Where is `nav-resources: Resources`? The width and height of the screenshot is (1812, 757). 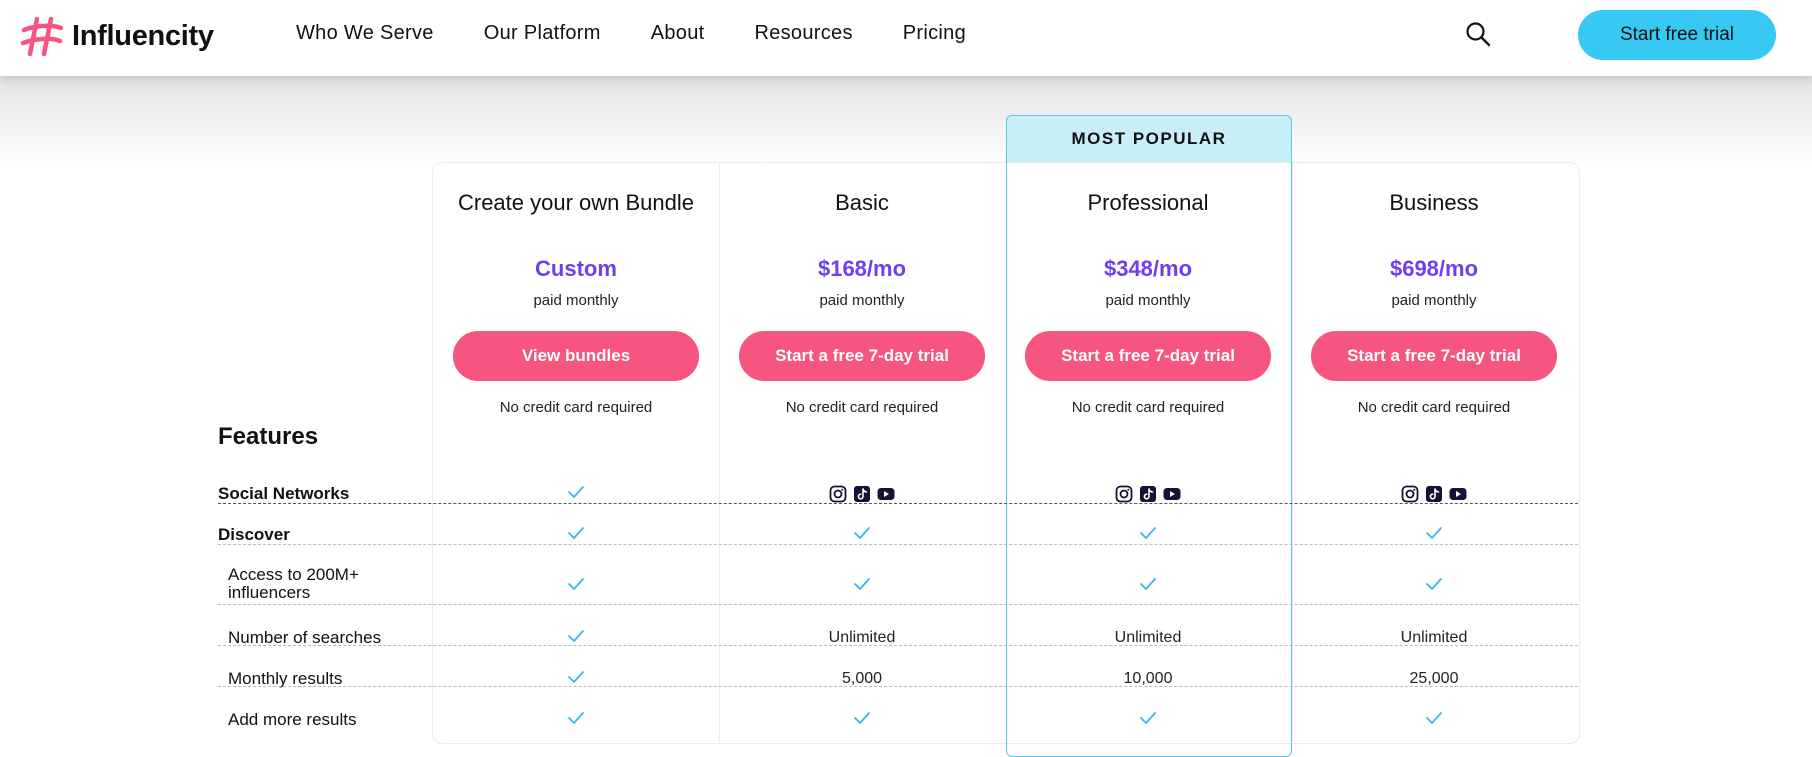 nav-resources: Resources is located at coordinates (803, 33).